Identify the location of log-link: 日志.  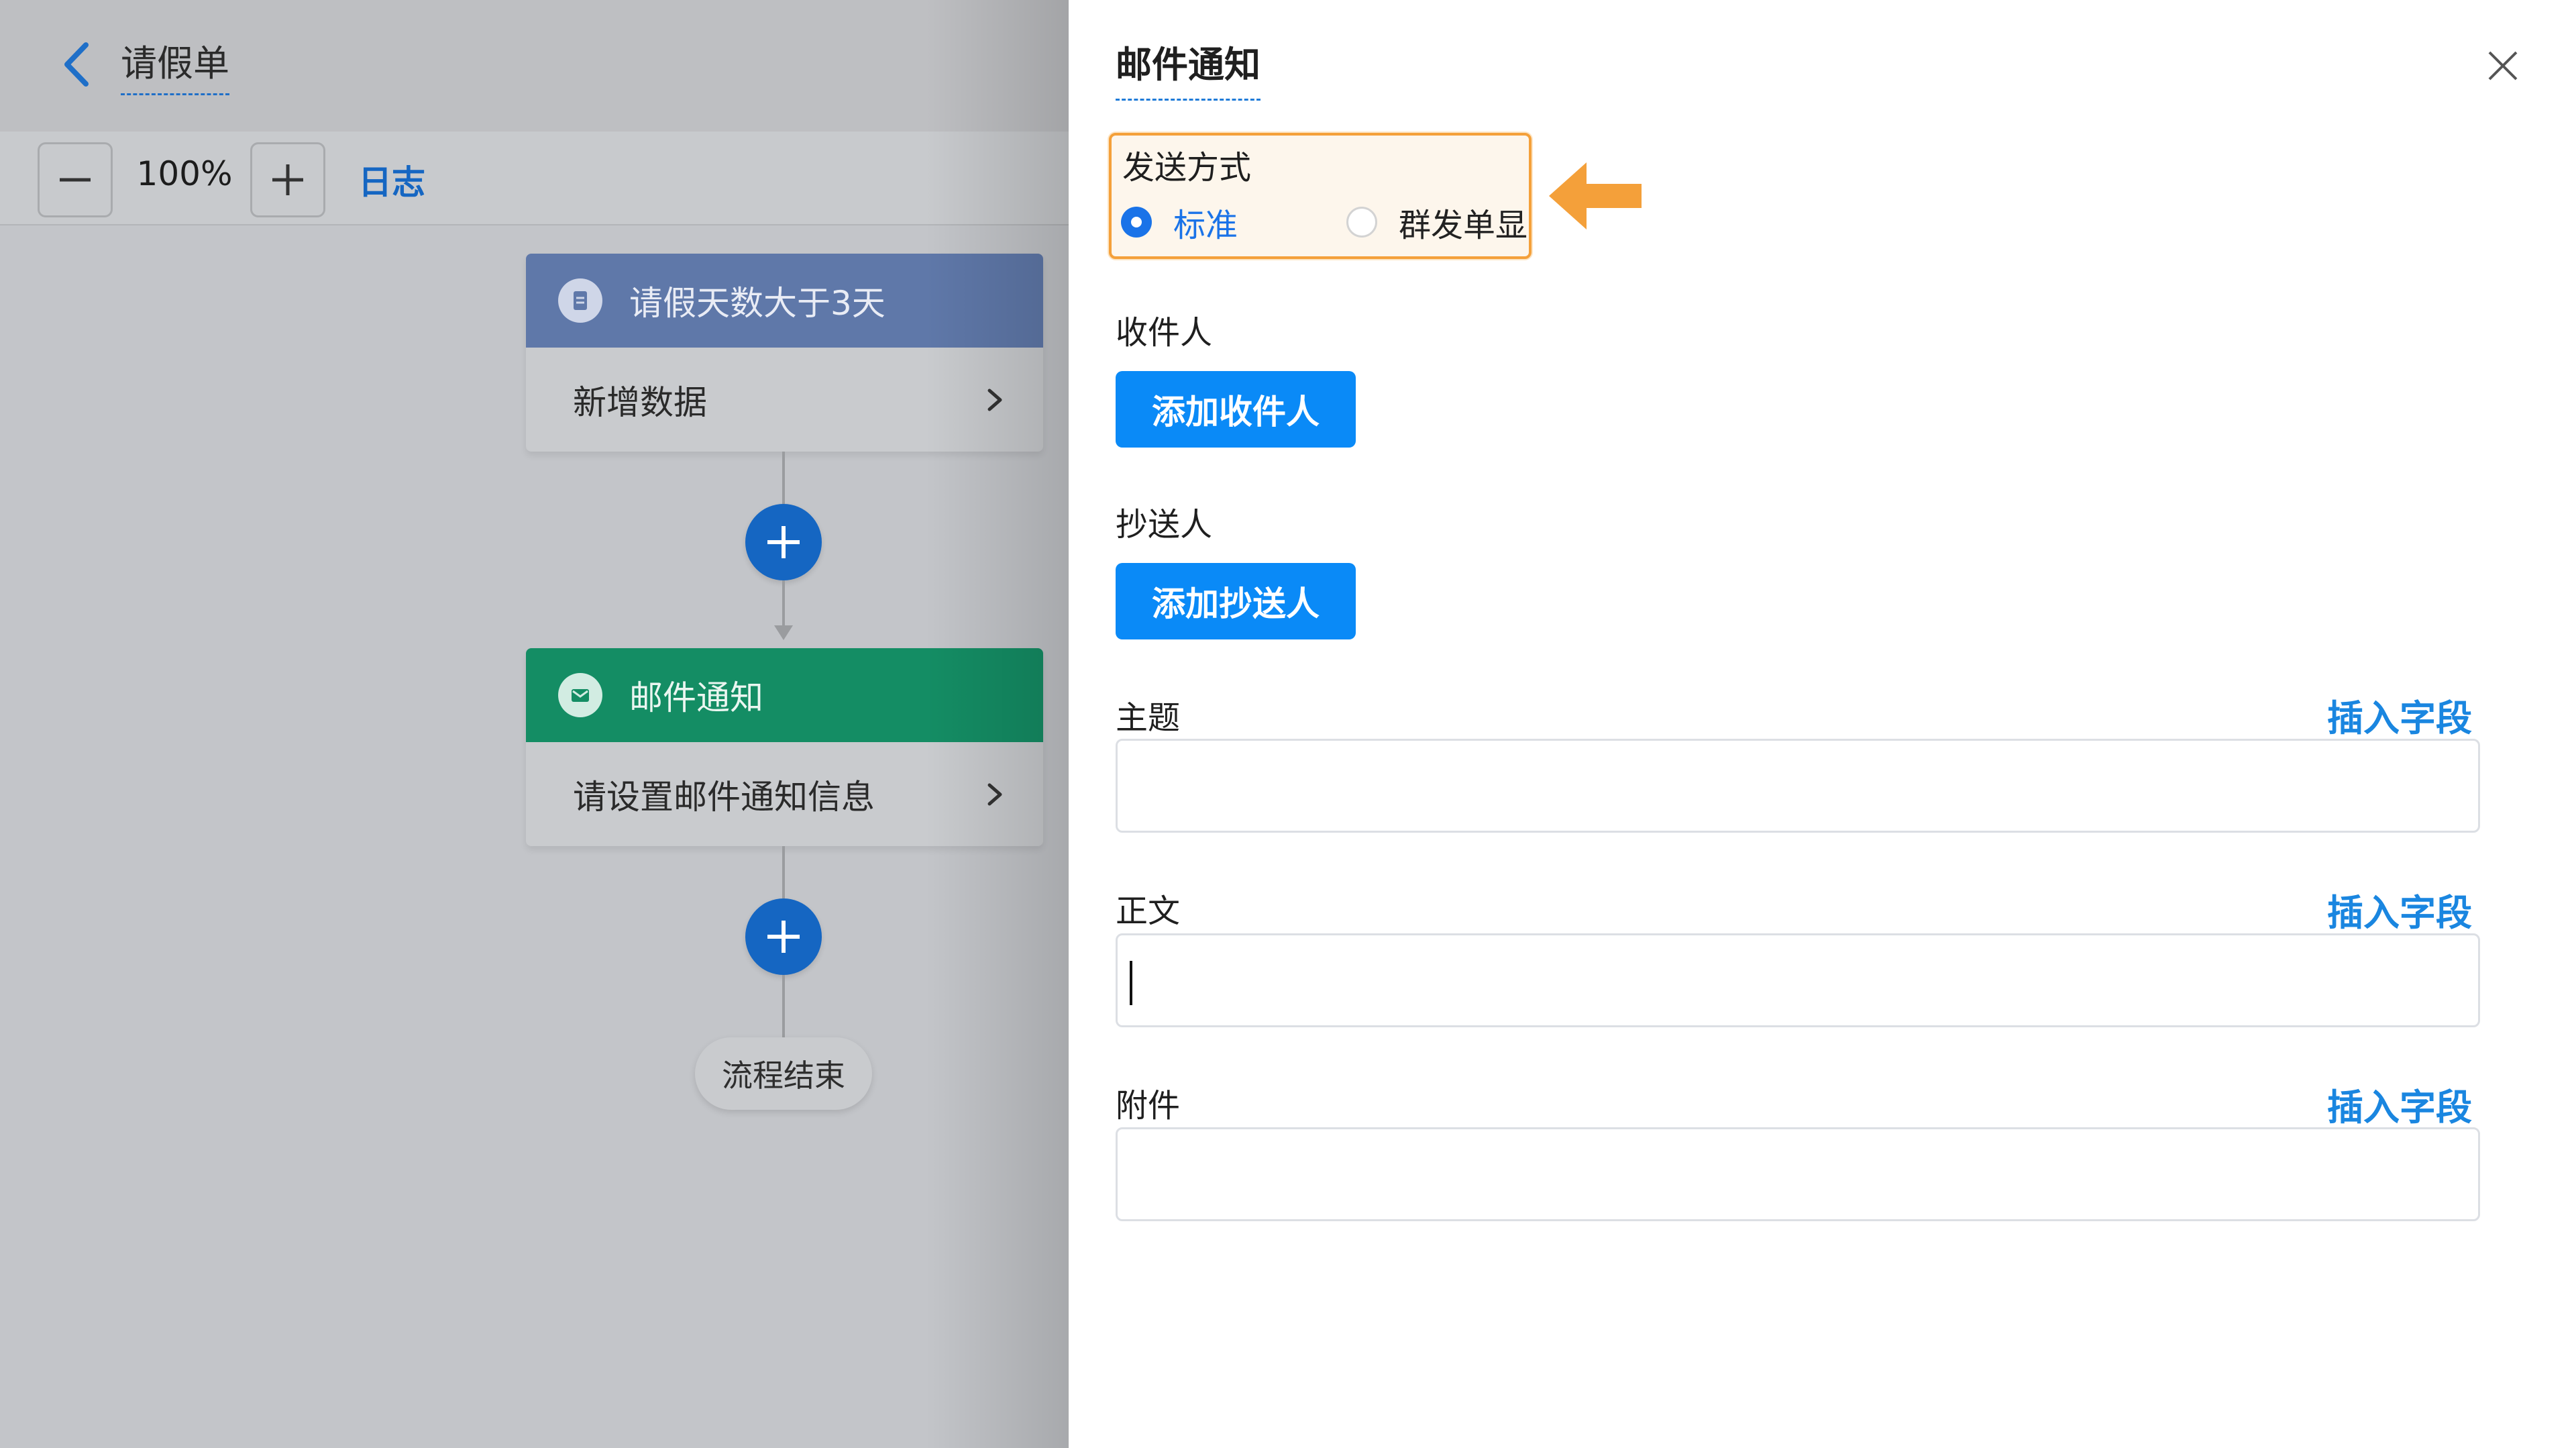
(391, 180).